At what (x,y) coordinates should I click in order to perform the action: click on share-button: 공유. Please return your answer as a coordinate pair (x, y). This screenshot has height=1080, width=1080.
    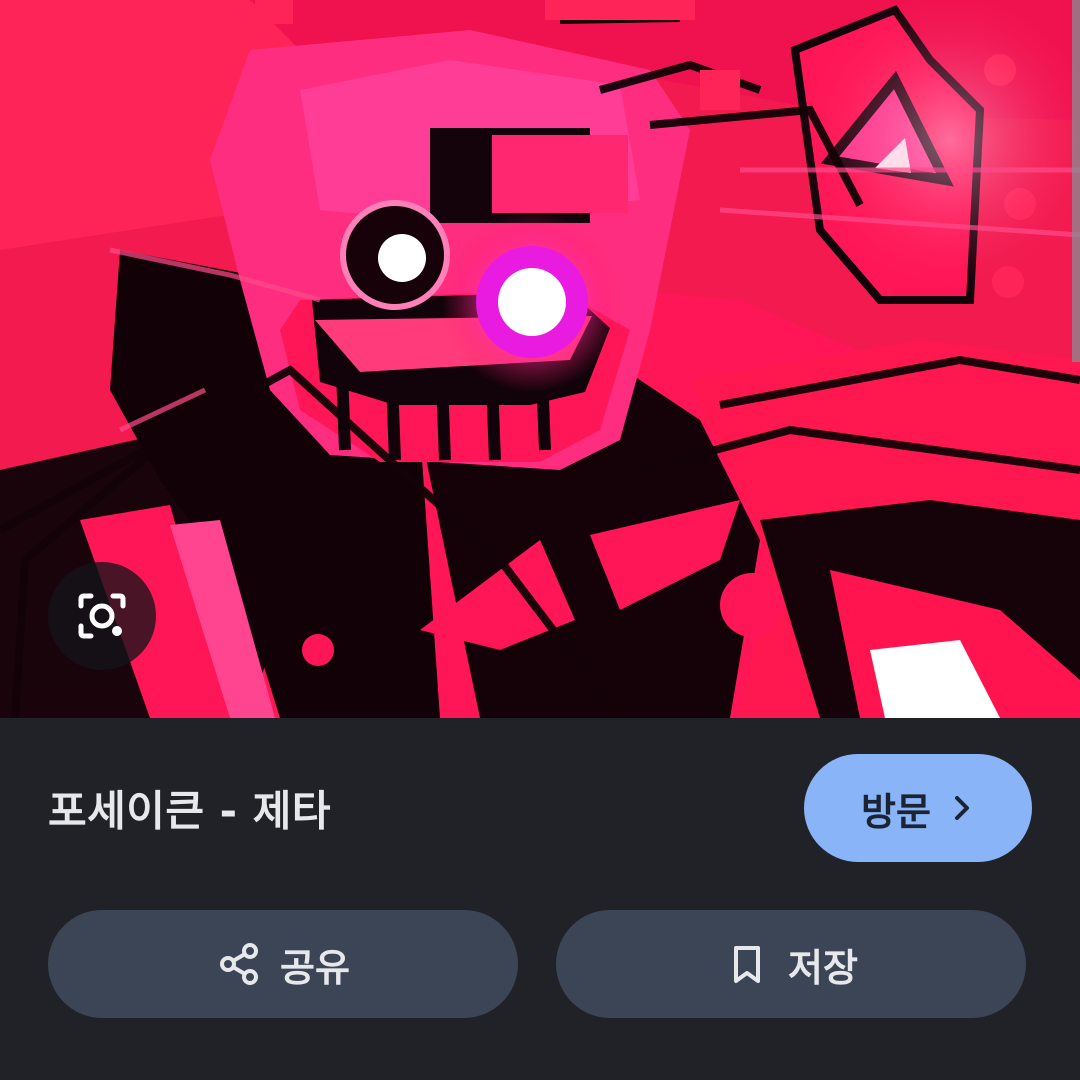
    Looking at the image, I should click on (283, 964).